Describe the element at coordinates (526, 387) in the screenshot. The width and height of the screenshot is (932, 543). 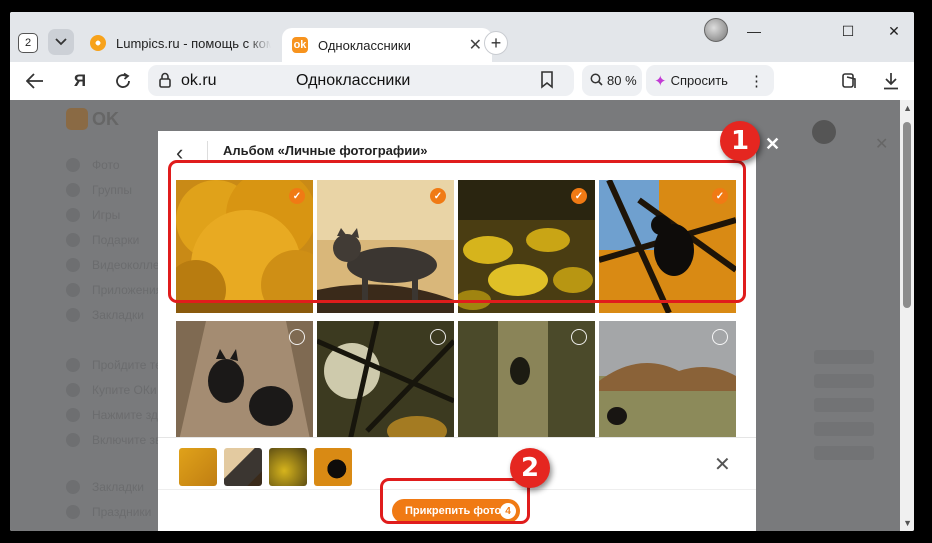
I see `photo-cat-on-tree-trunk` at that location.